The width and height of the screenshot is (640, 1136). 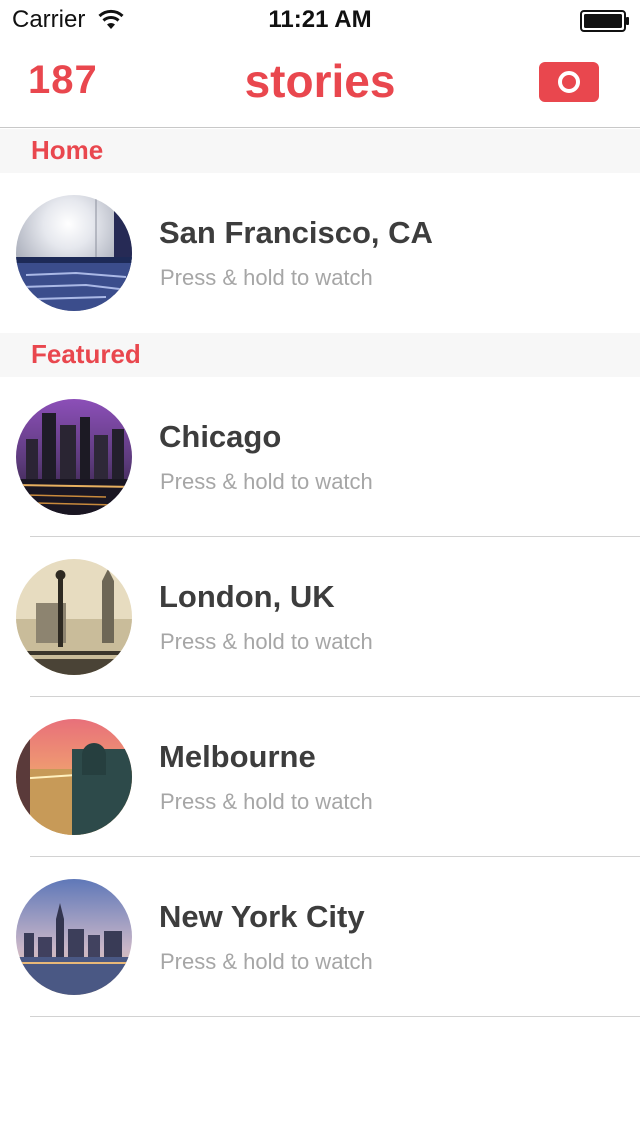 I want to click on story-row-new-york: New York City Press & hold to watch, so click(x=320, y=937).